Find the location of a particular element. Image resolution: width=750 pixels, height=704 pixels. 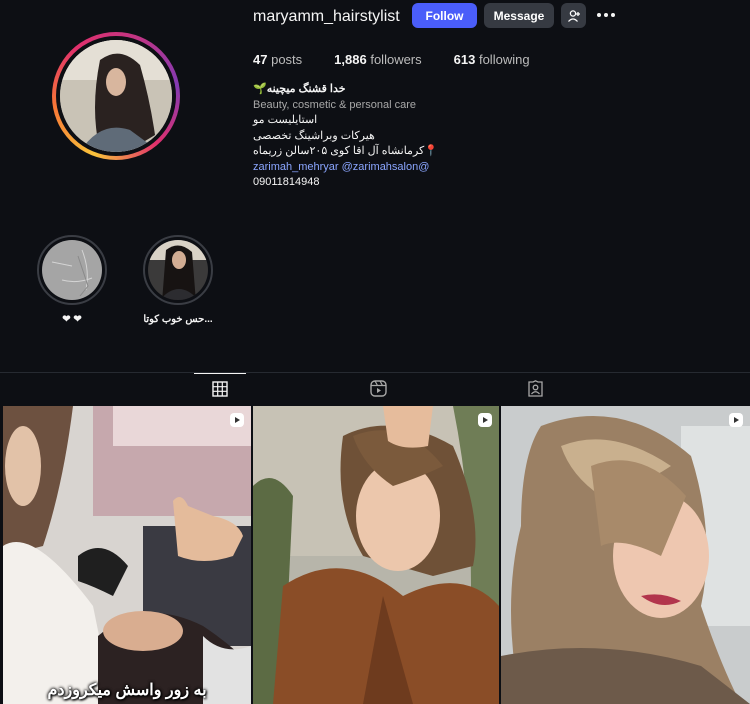

post-tile: به زور واسش میکروزدم is located at coordinates (127, 555).